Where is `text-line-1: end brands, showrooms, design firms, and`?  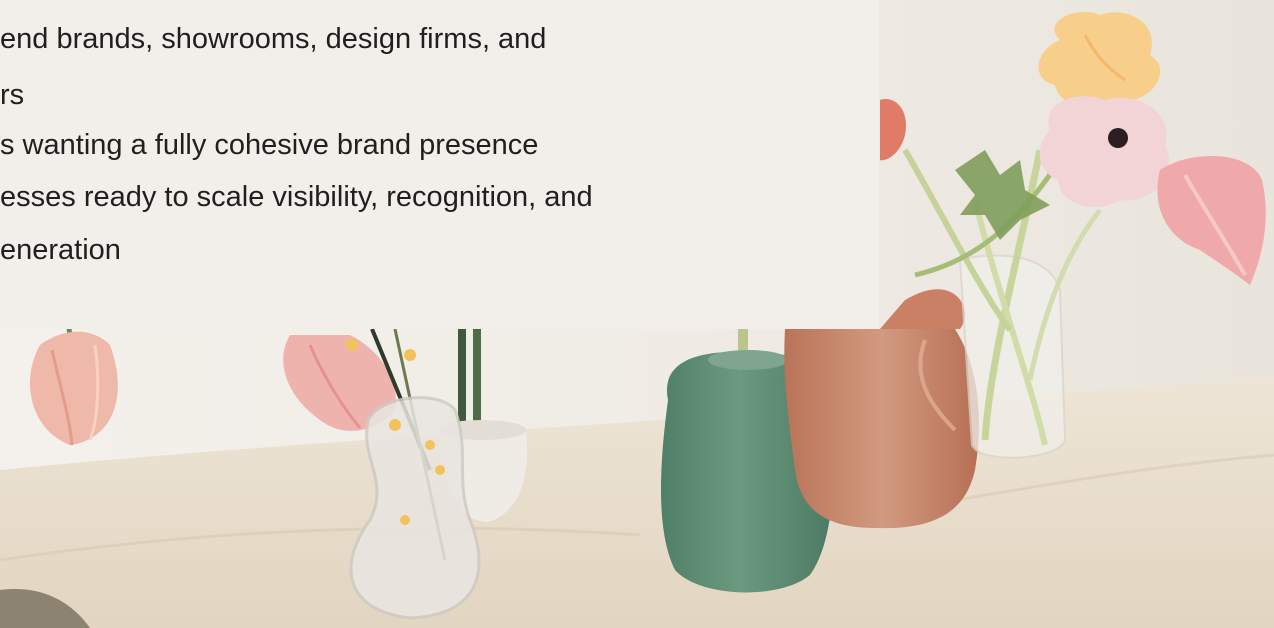
text-line-1: end brands, showrooms, design firms, and is located at coordinates (273, 39).